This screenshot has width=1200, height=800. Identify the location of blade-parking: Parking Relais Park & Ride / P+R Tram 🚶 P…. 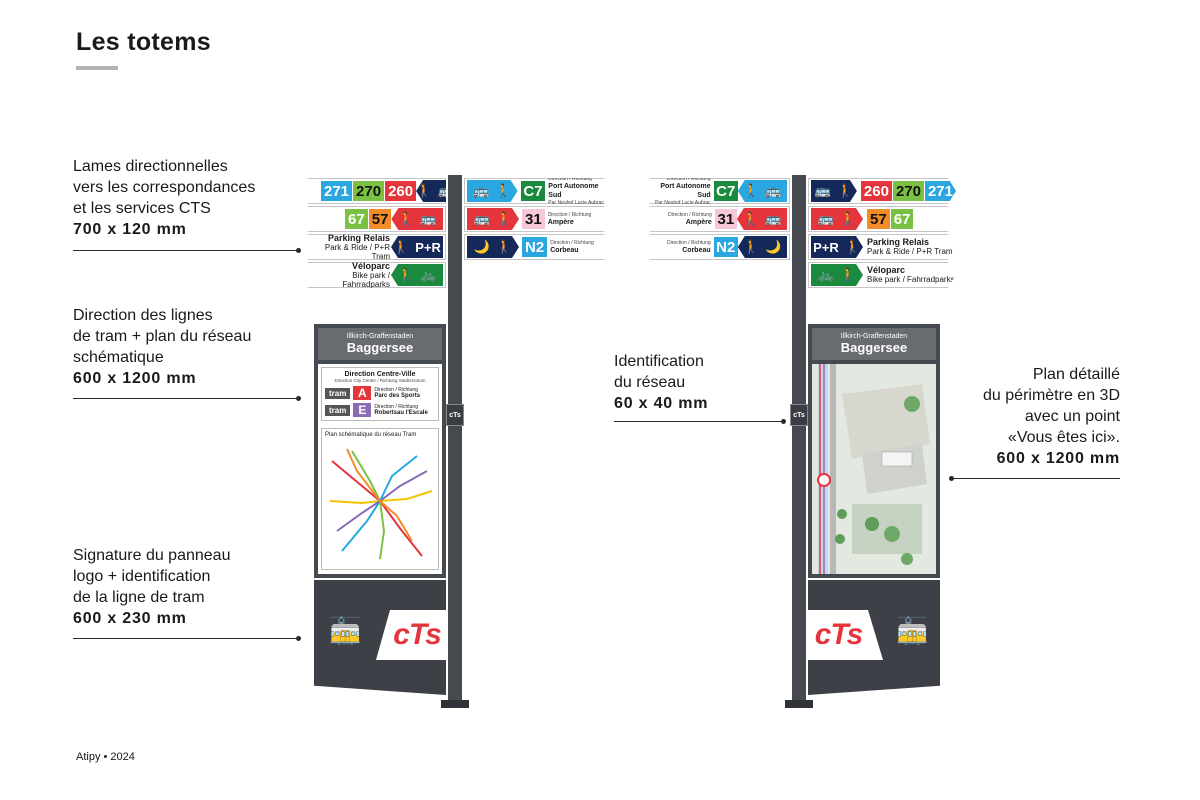
(373, 247).